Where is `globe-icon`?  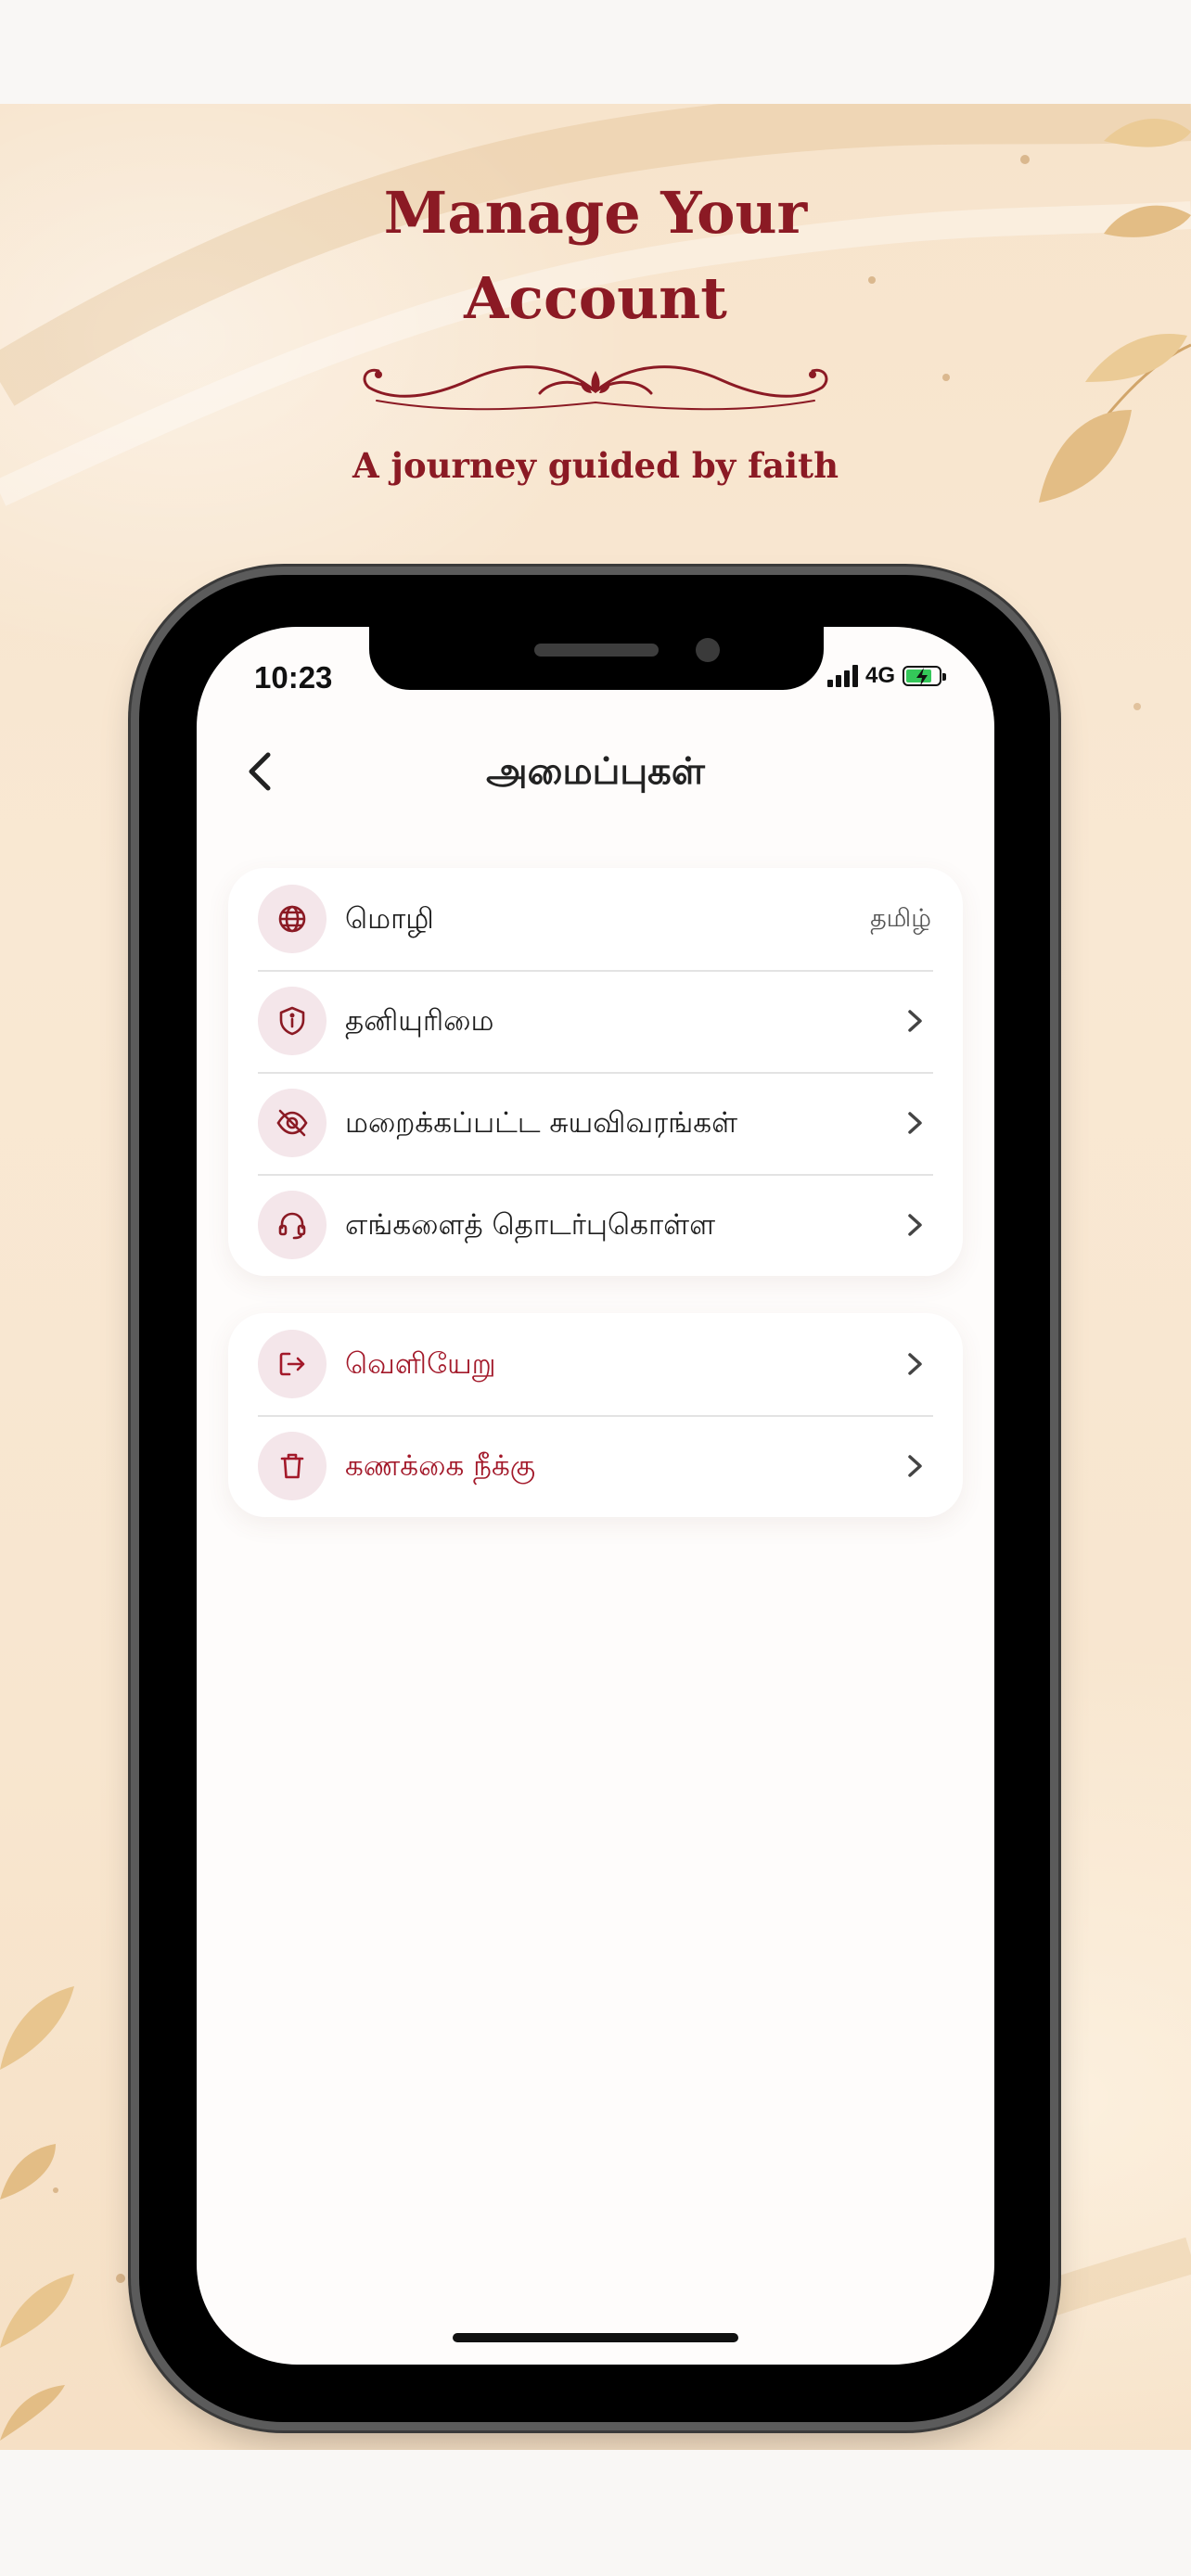
globe-icon is located at coordinates (292, 919).